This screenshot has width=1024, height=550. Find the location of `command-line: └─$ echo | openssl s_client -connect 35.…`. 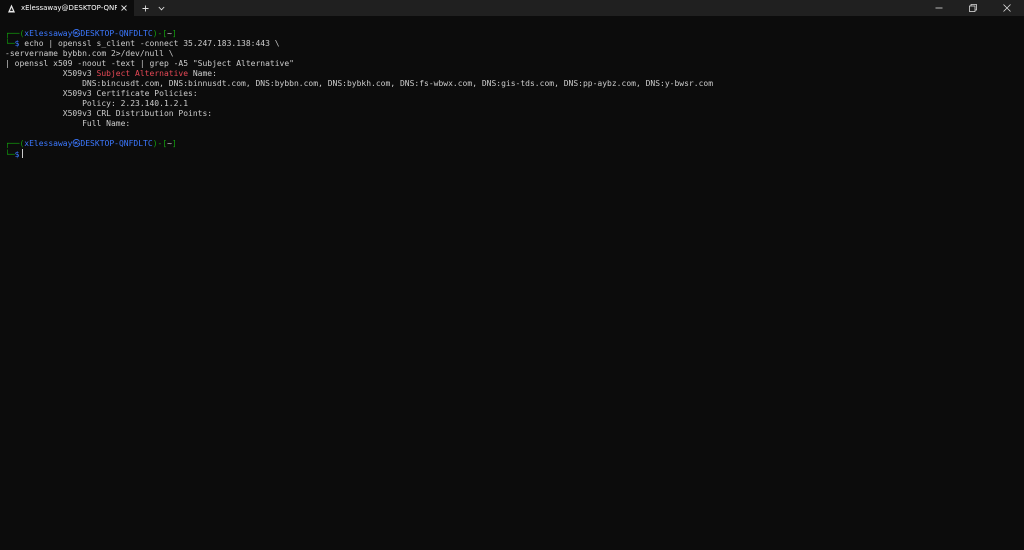

command-line: └─$ echo | openssl s_client -connect 35.… is located at coordinates (510, 44).